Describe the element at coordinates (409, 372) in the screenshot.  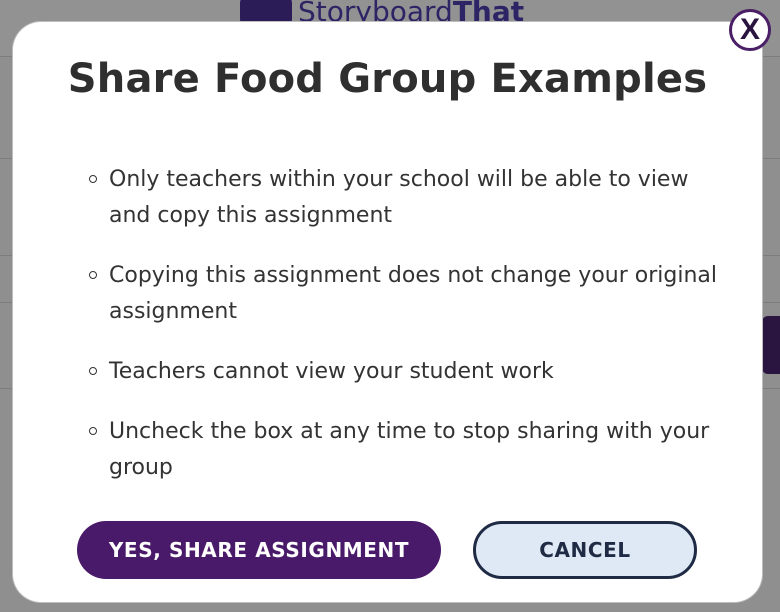
I see `list-item: Teachers cannot view your student work` at that location.